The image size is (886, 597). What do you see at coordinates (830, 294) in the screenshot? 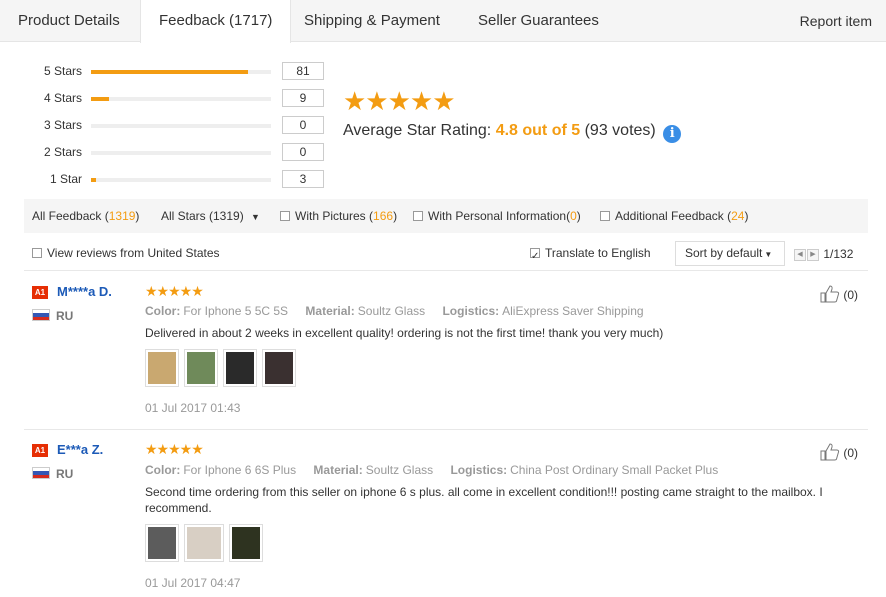
I see `thumbs-up-icon` at bounding box center [830, 294].